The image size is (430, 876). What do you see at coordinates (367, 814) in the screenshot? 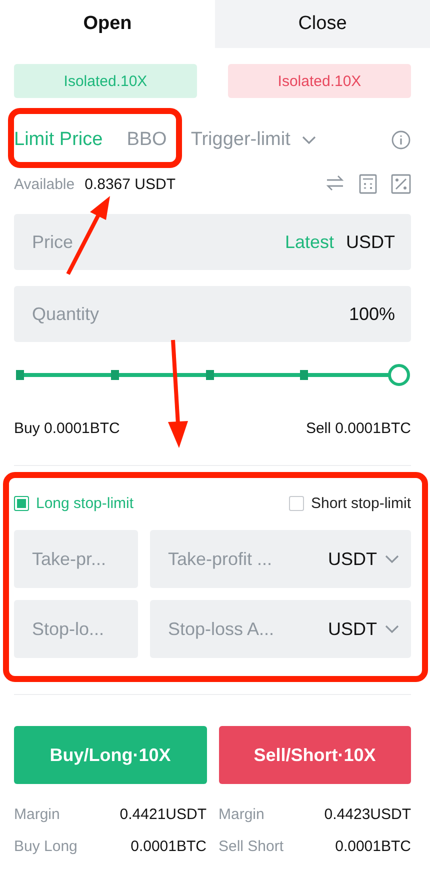
I see `info-value: 0.4423USDT` at bounding box center [367, 814].